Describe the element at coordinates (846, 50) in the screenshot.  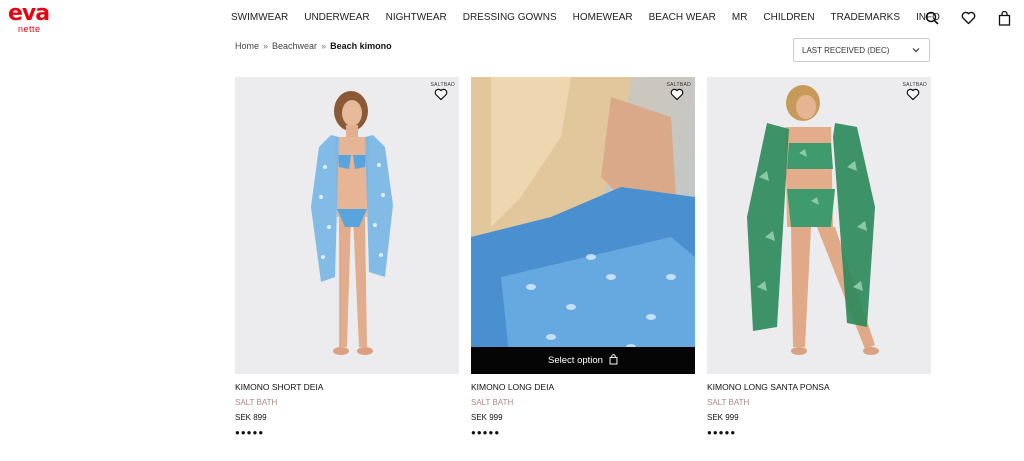
I see `sort-selected-value: LAST RECEIVED (DEC)` at that location.